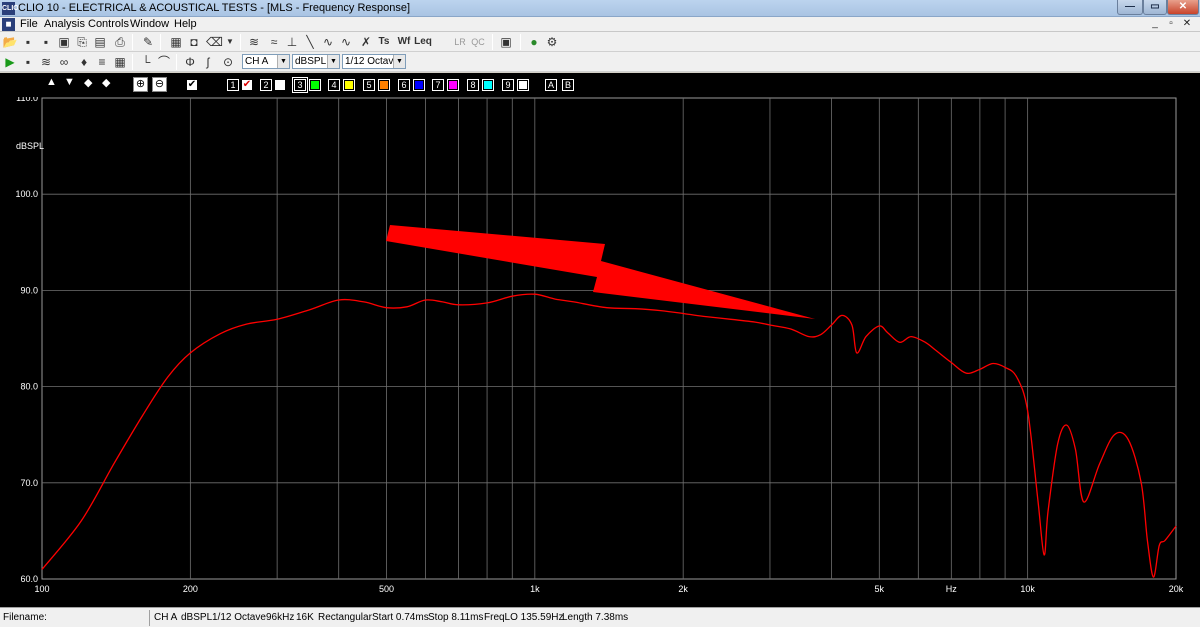 This screenshot has width=1200, height=627. Describe the element at coordinates (29, 387) in the screenshot. I see `y-tick-label: 80.0` at that location.